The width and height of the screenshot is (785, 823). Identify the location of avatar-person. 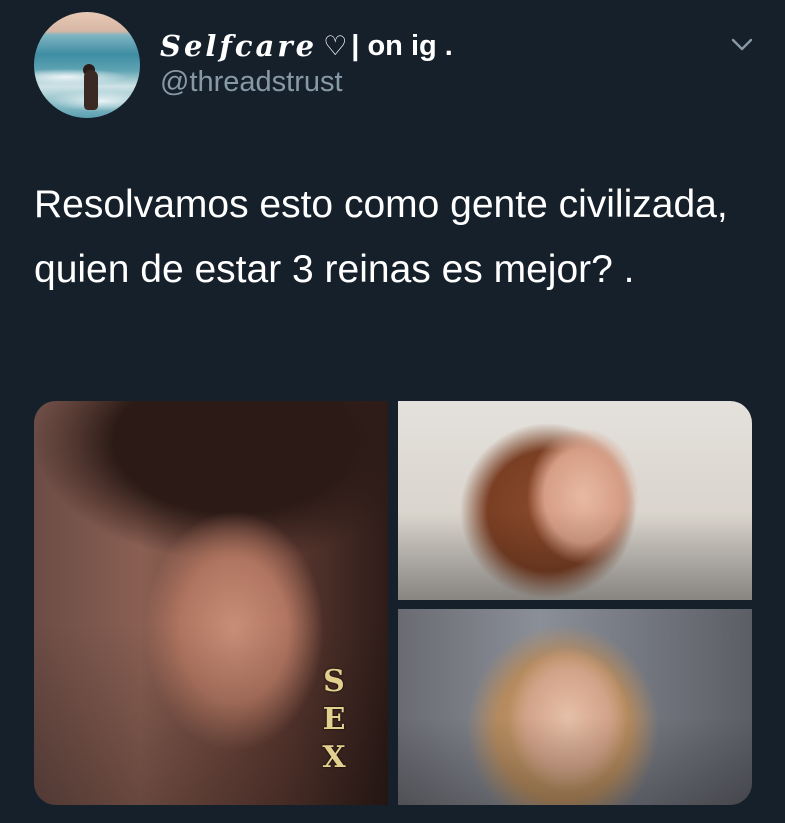
(91, 90).